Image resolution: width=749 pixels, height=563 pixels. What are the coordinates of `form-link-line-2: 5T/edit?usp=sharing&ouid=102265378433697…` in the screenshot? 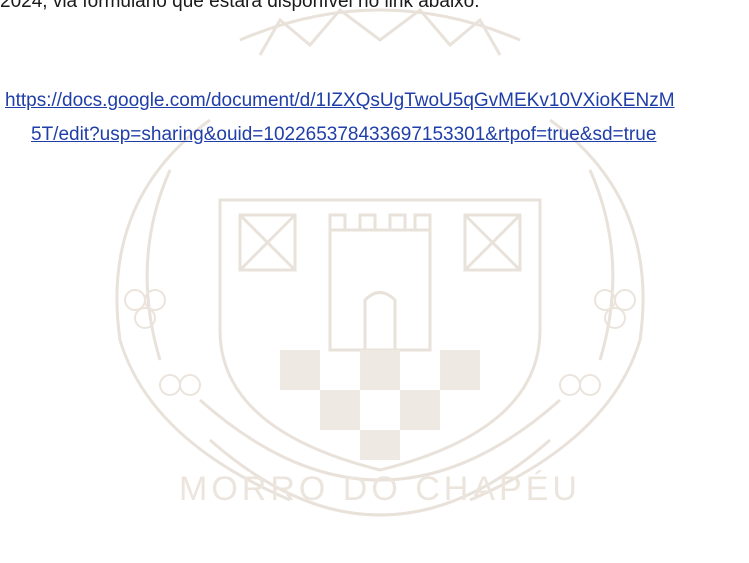 It's located at (343, 135).